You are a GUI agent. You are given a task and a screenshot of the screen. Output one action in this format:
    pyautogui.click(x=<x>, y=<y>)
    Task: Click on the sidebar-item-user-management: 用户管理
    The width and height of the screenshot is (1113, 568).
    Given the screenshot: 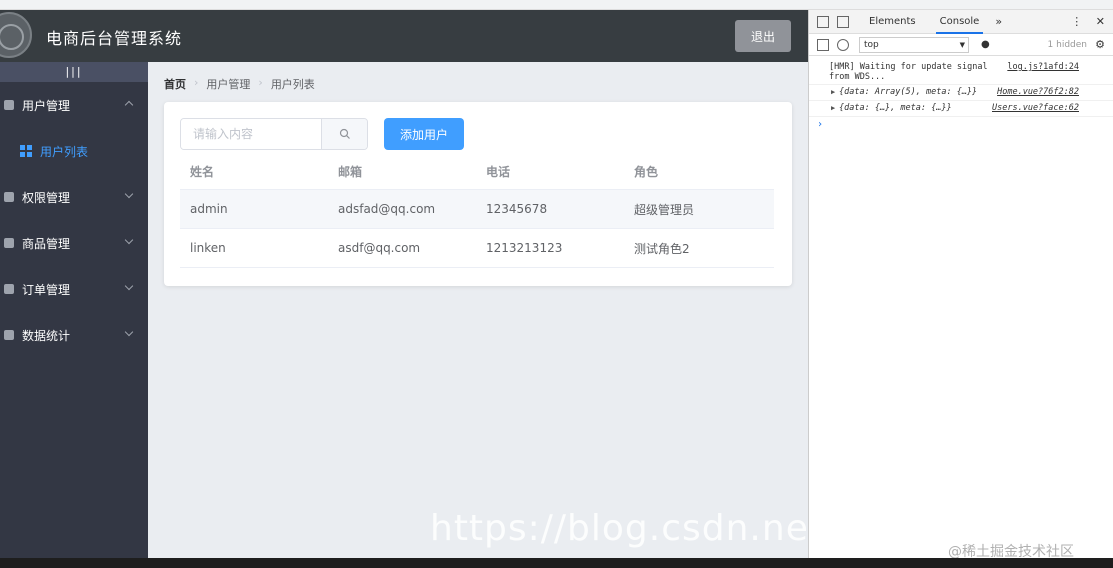 What is the action you would take?
    pyautogui.click(x=74, y=105)
    